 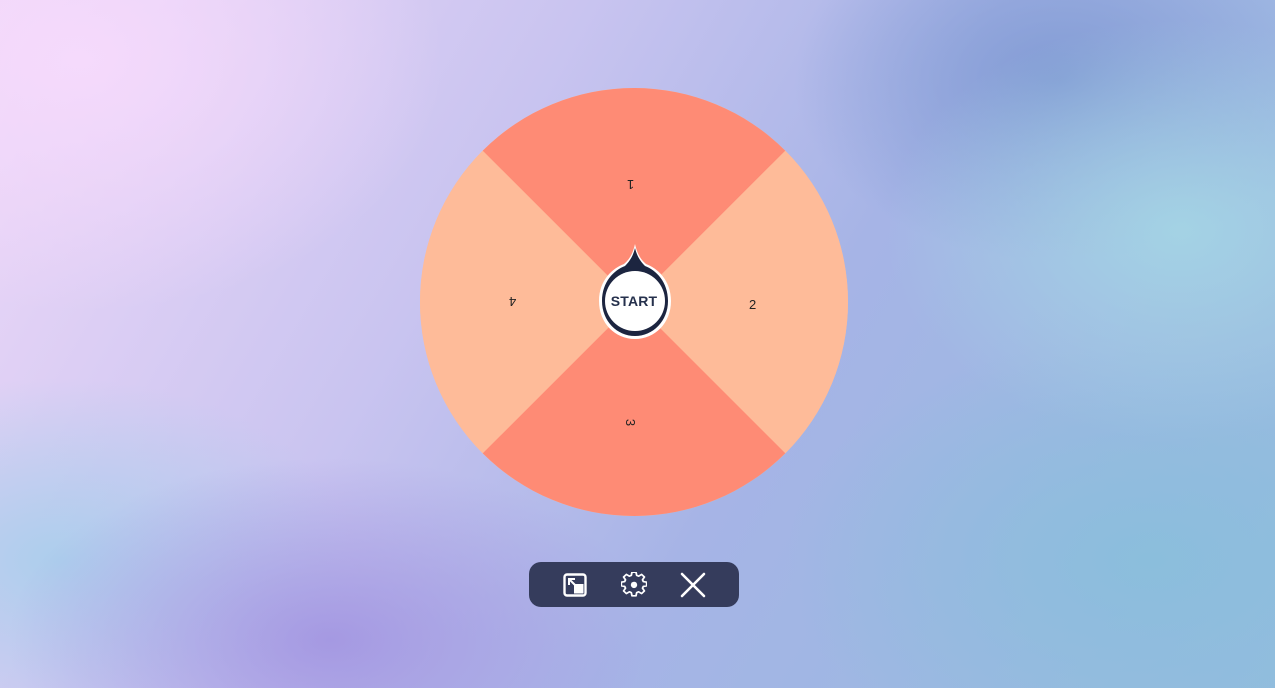 What do you see at coordinates (634, 301) in the screenshot?
I see `start-button: START` at bounding box center [634, 301].